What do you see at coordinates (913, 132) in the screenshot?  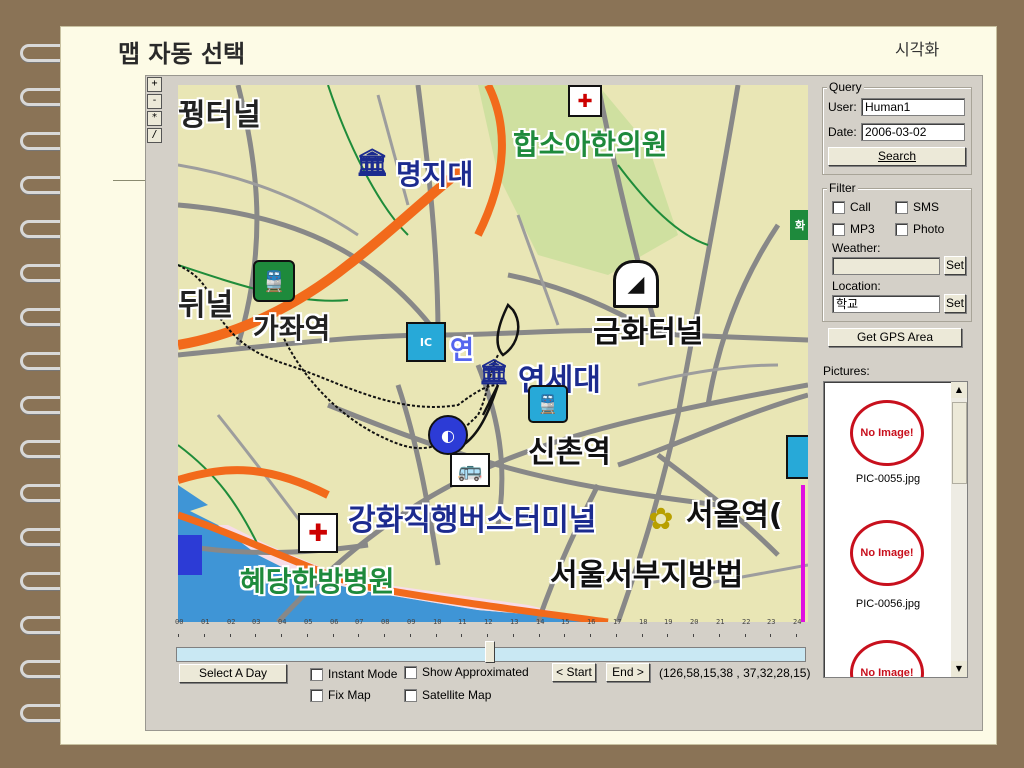 I see `date-field: 2006-03-02` at bounding box center [913, 132].